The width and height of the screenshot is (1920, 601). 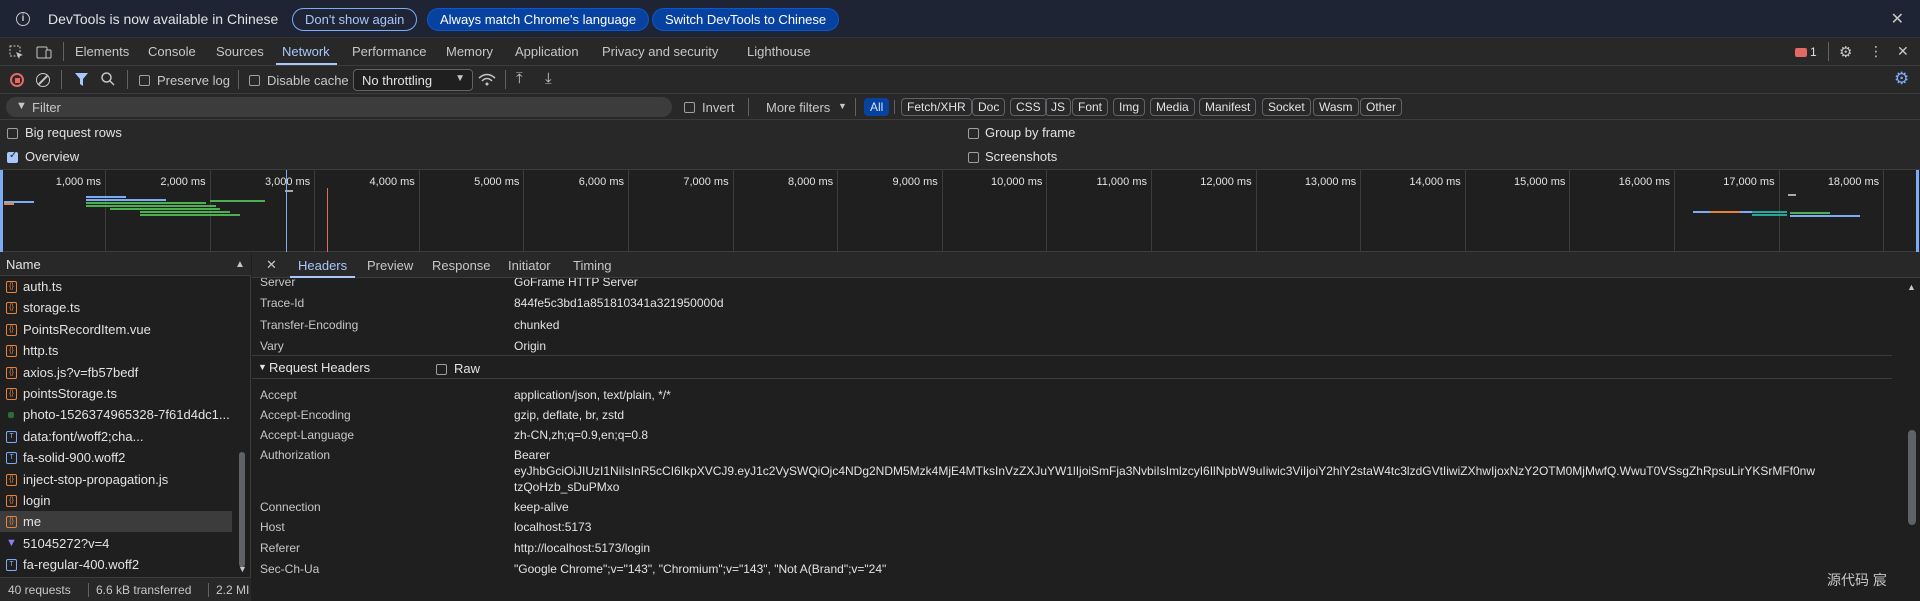 I want to click on request-row: Tfa-regular-400.woff2, so click(x=116, y=564).